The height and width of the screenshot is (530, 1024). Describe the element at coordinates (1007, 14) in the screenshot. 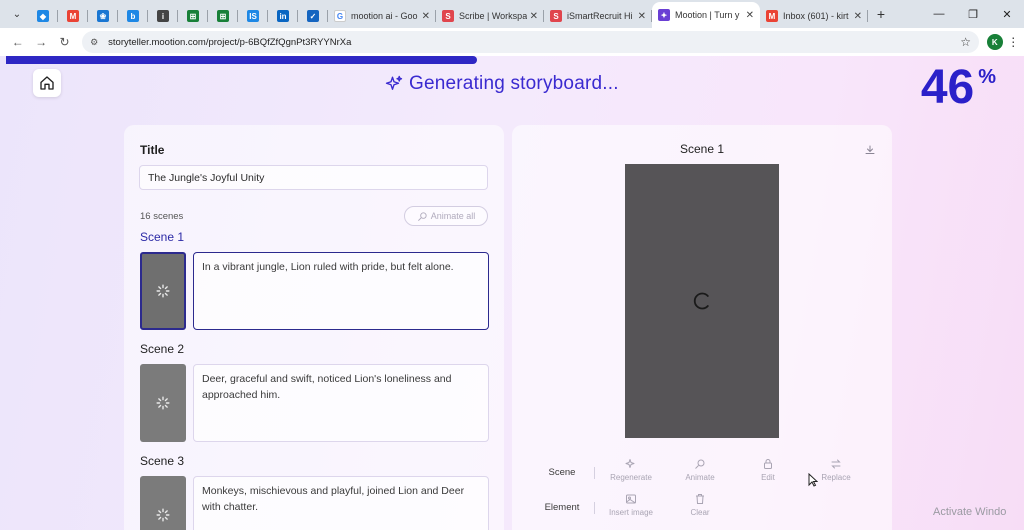

I see `close-window-icon: ✕` at that location.